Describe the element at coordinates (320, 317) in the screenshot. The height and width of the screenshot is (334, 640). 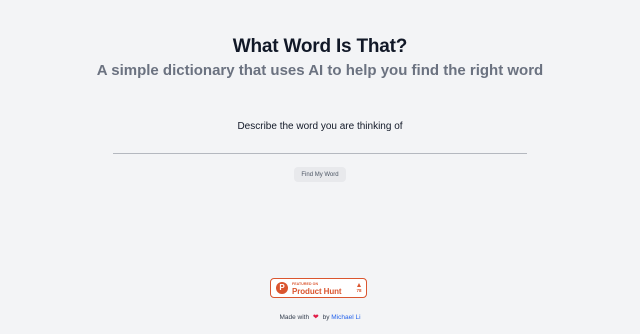
I see `footer: Made with ❤ by Michael Li` at that location.